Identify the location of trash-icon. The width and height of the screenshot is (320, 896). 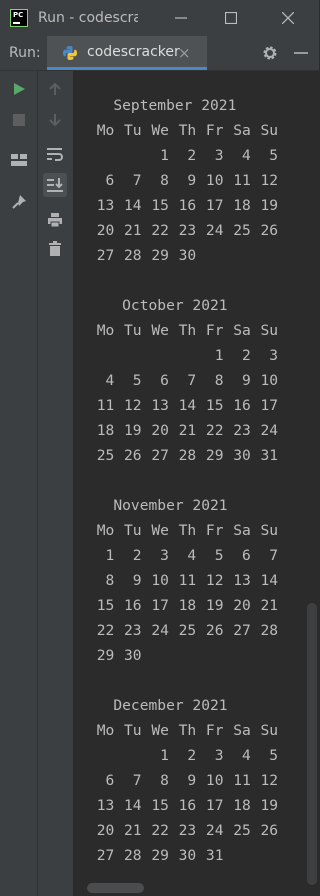
(55, 248).